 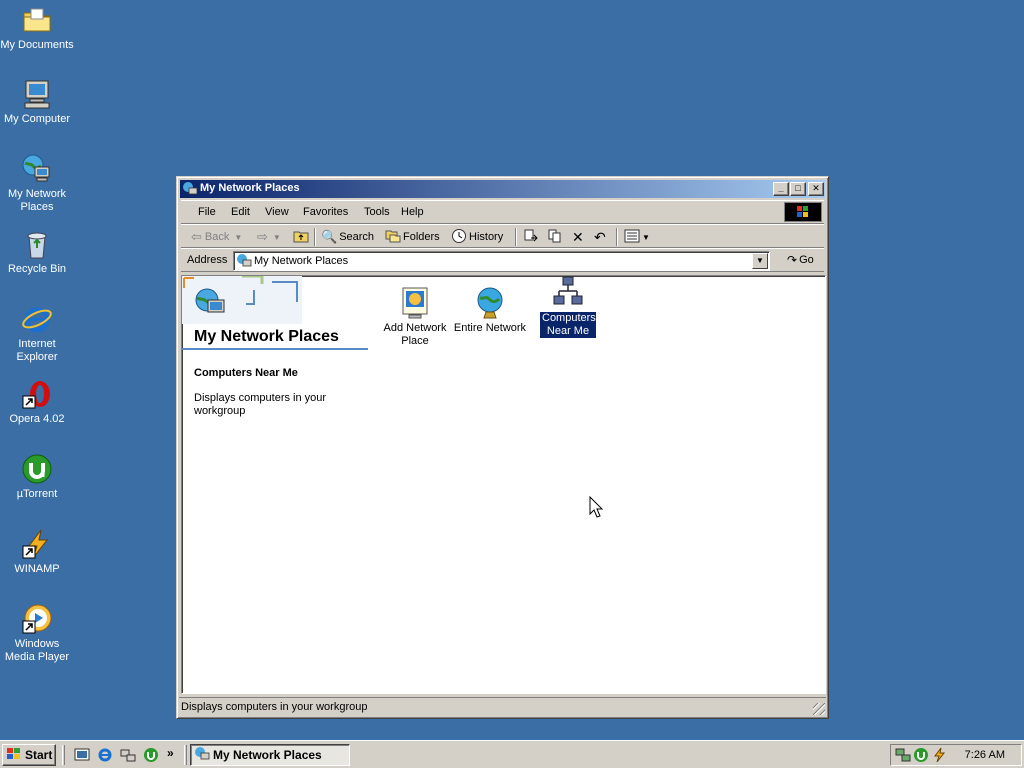 What do you see at coordinates (207, 212) in the screenshot?
I see `menu-file: File` at bounding box center [207, 212].